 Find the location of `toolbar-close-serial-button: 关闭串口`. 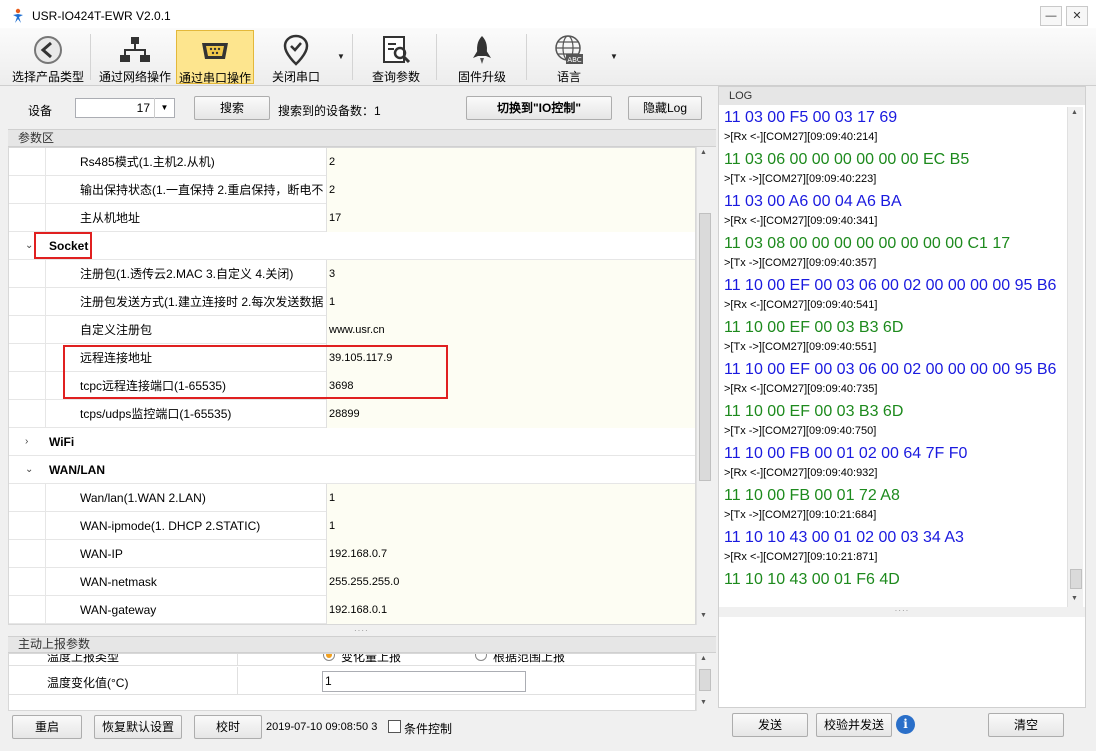

toolbar-close-serial-button: 关闭串口 is located at coordinates (296, 57).